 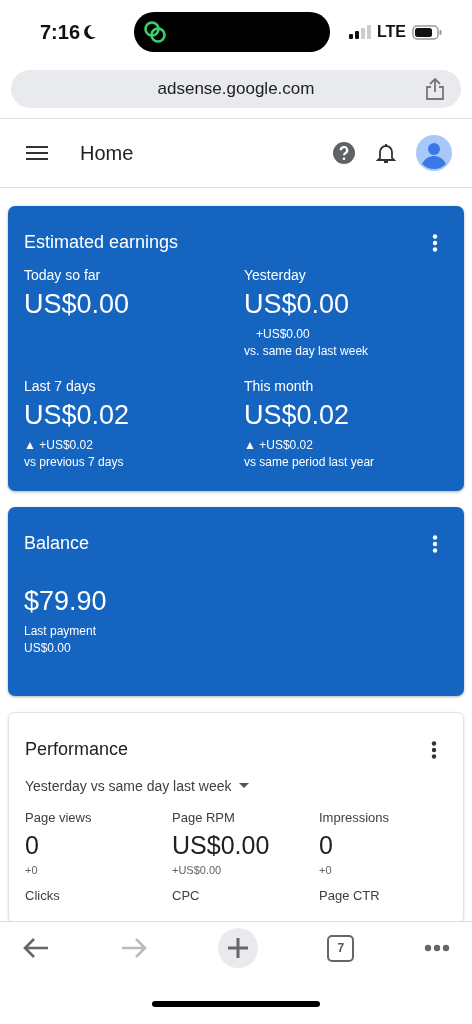 I want to click on card-title: Balance, so click(x=57, y=543).